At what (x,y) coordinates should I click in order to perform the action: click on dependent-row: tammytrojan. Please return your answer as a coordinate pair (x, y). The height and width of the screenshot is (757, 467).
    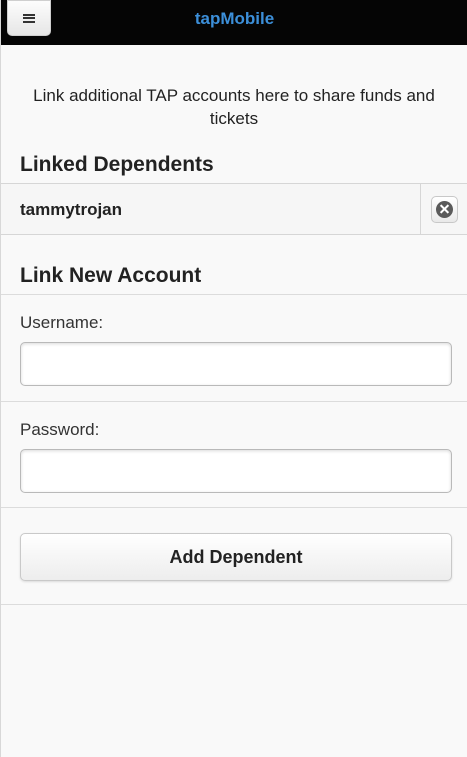
    Looking at the image, I should click on (234, 209).